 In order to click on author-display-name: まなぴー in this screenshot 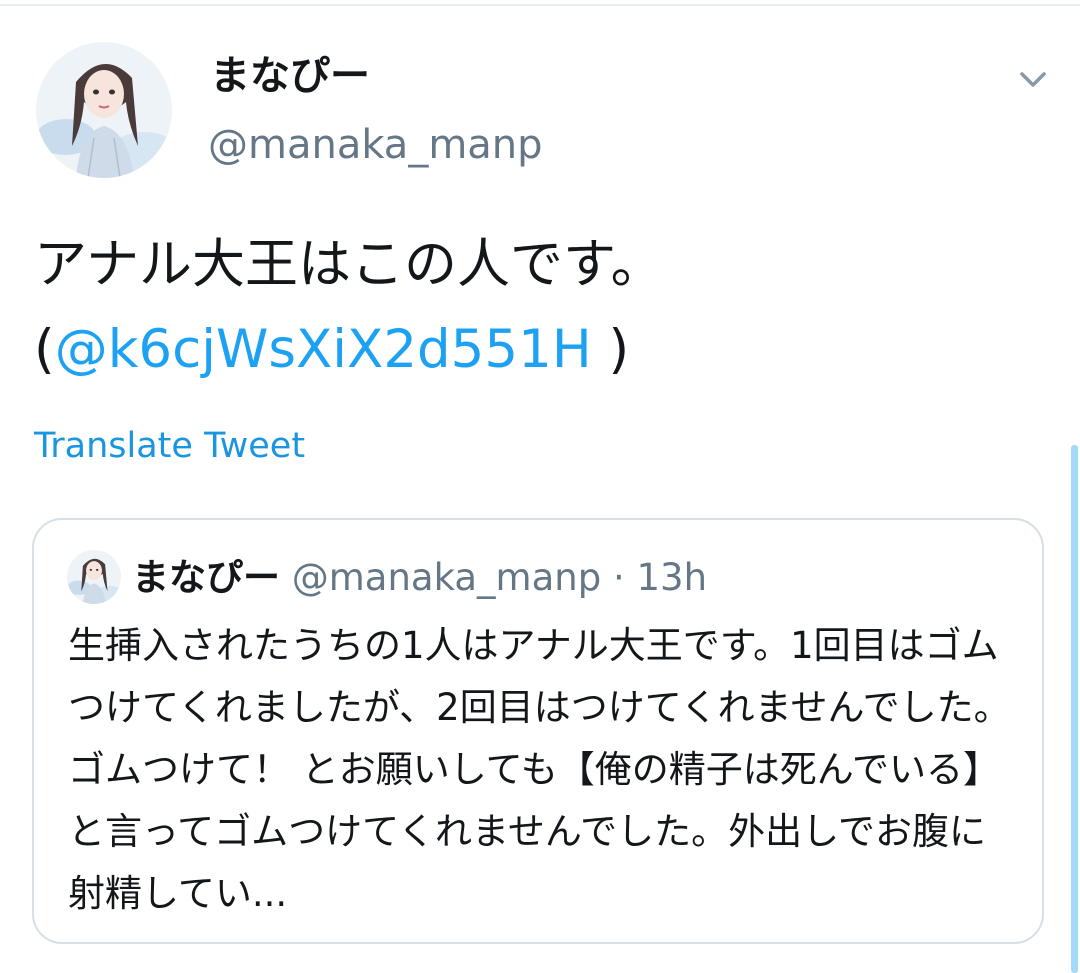, I will do `click(290, 76)`.